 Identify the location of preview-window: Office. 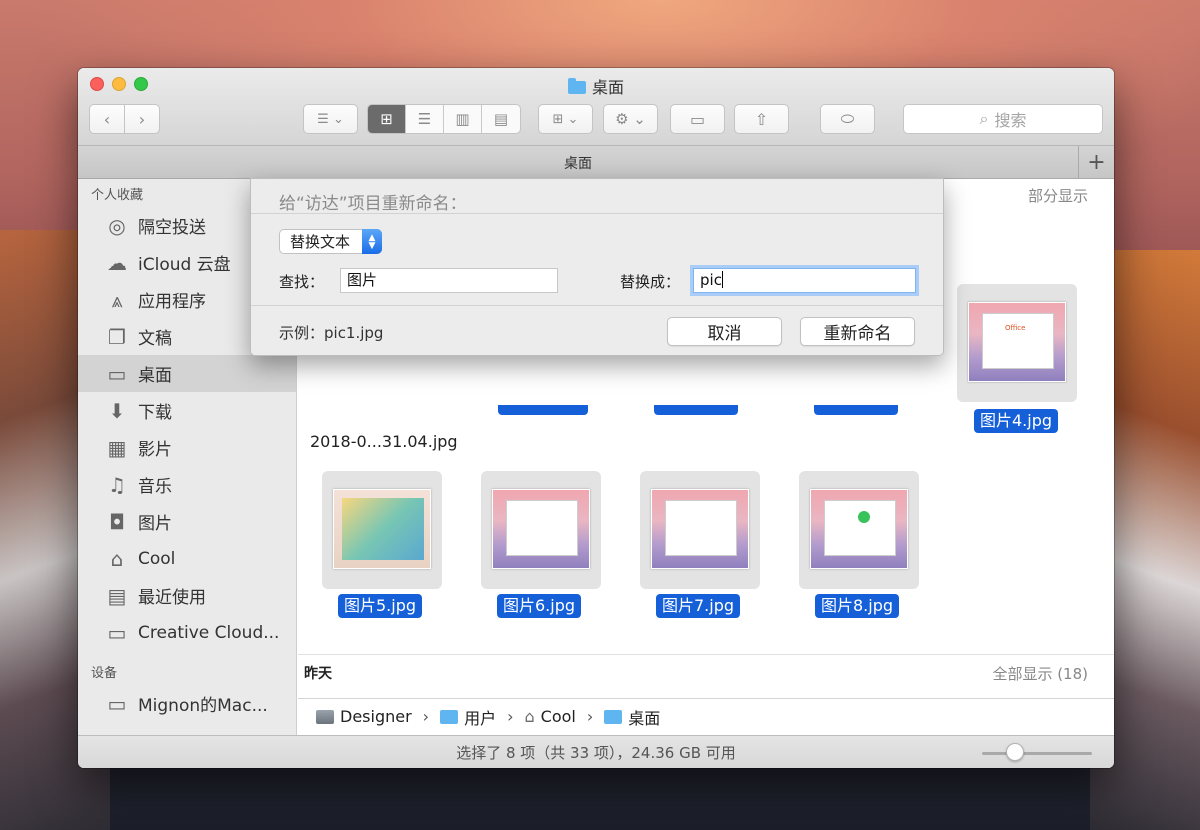
(1018, 341).